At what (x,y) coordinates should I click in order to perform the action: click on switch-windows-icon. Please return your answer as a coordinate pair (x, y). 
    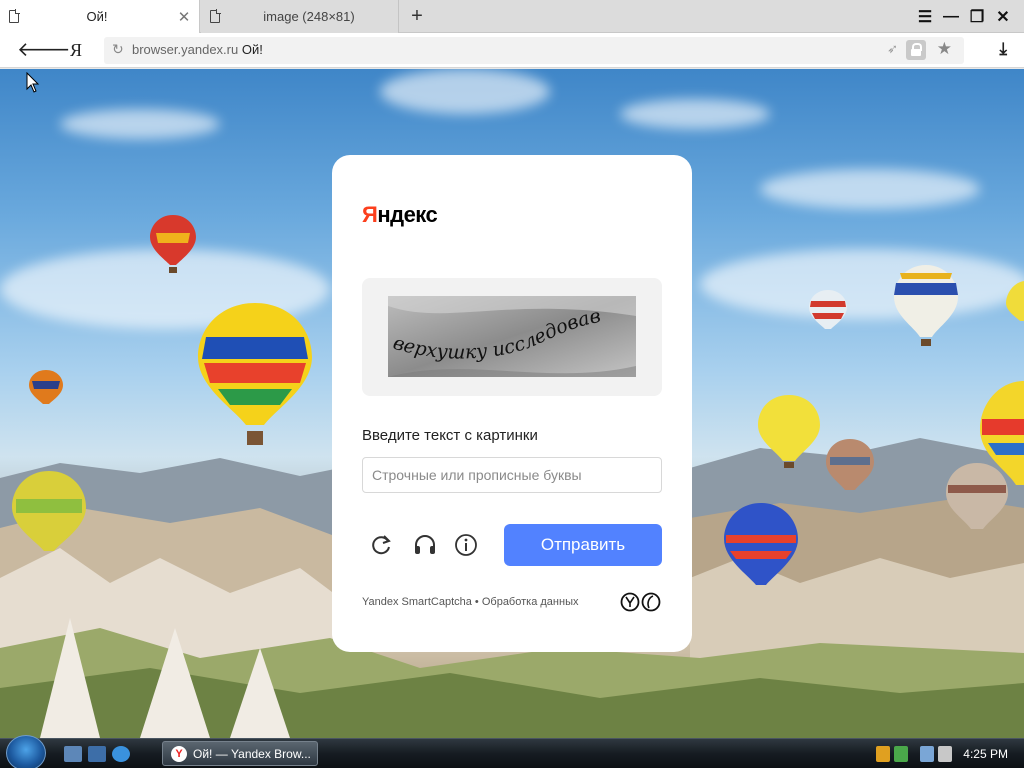
    Looking at the image, I should click on (97, 754).